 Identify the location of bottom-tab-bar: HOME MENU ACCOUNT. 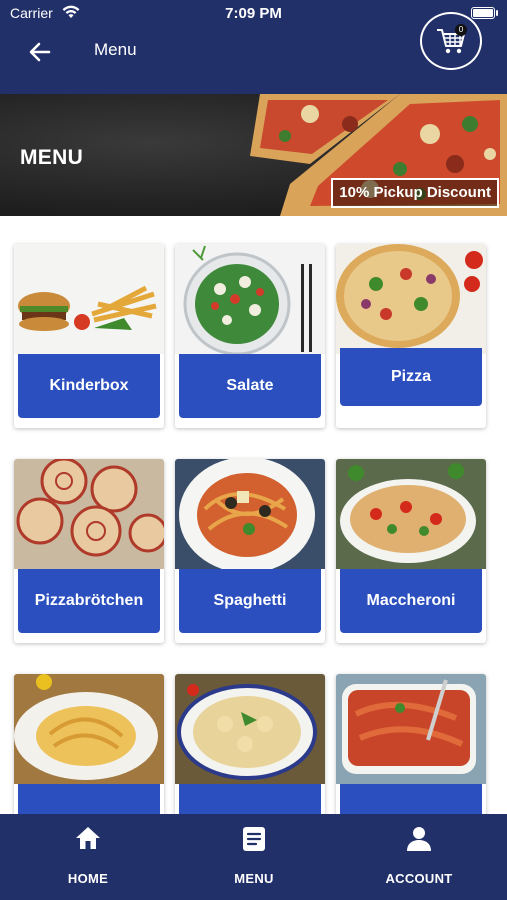
(253, 857).